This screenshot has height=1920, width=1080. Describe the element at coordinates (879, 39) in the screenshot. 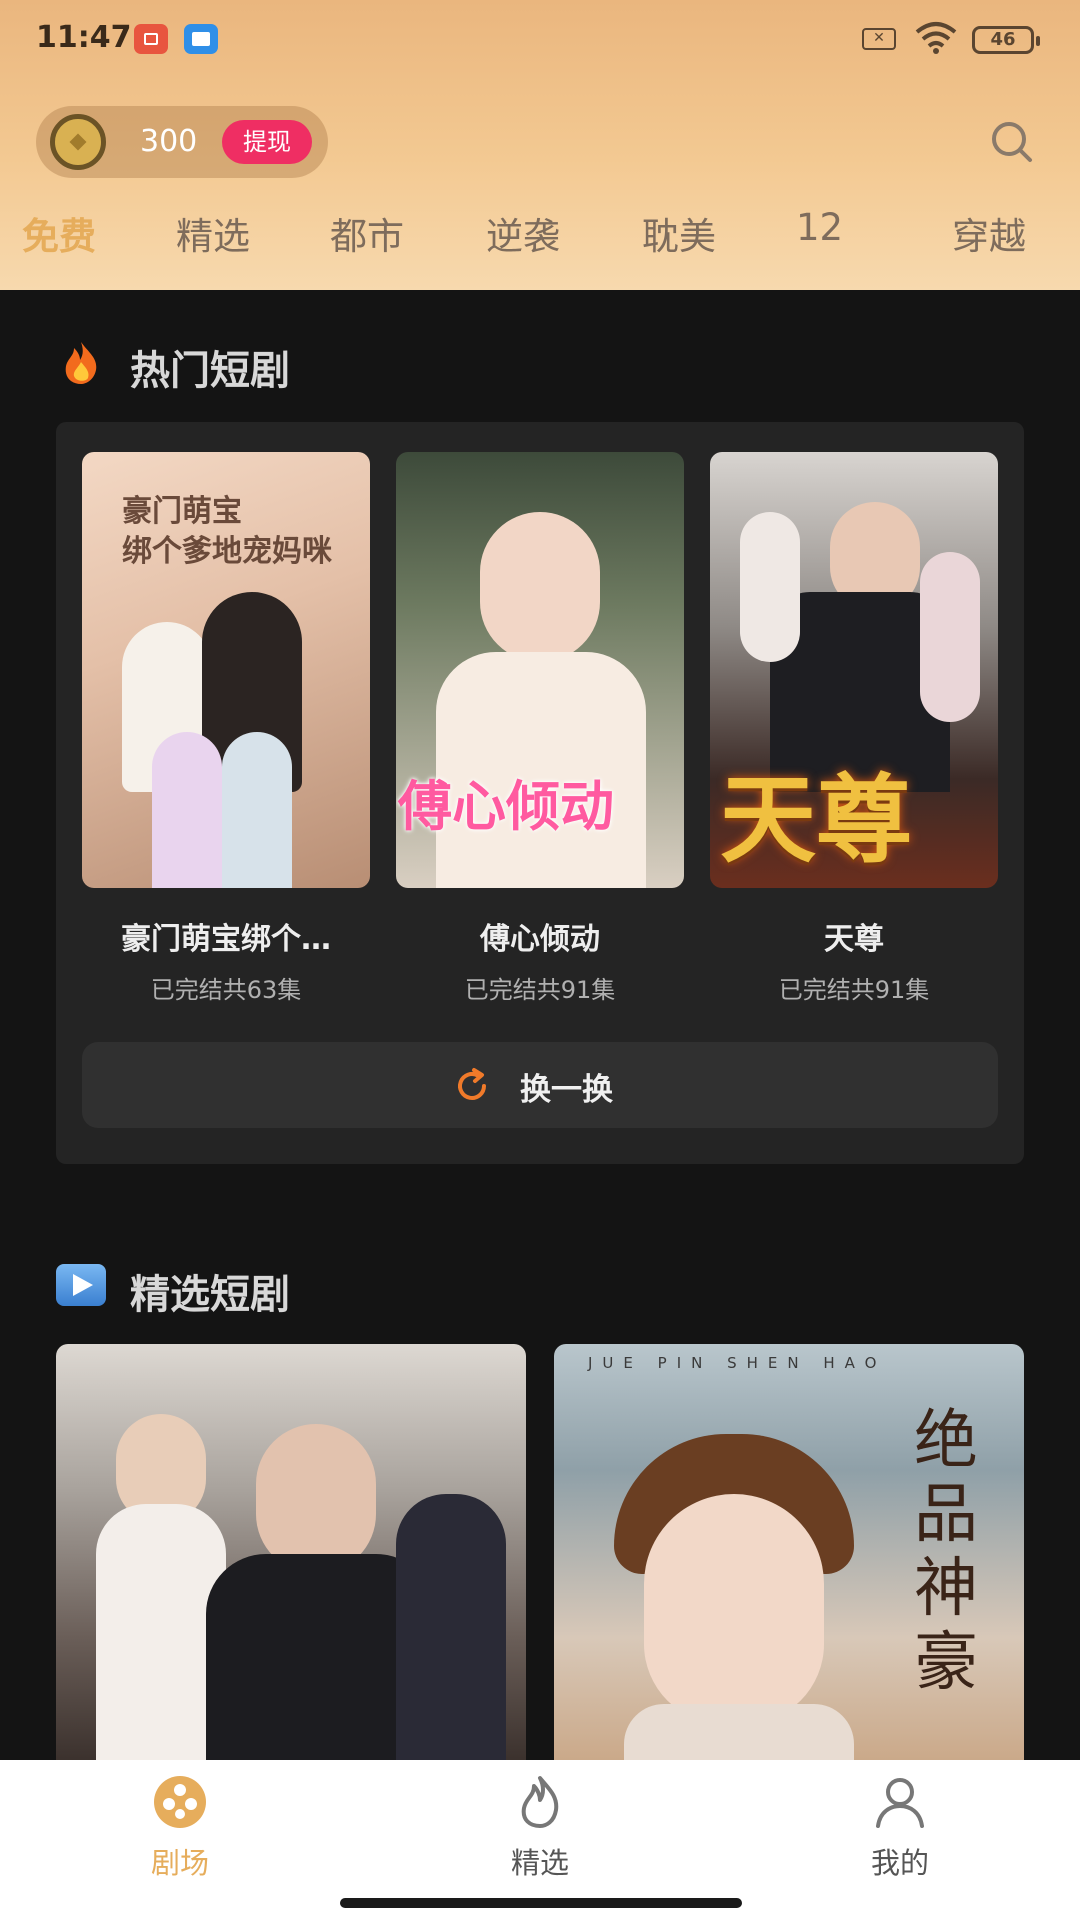

I see `sim-icon: ✕` at that location.